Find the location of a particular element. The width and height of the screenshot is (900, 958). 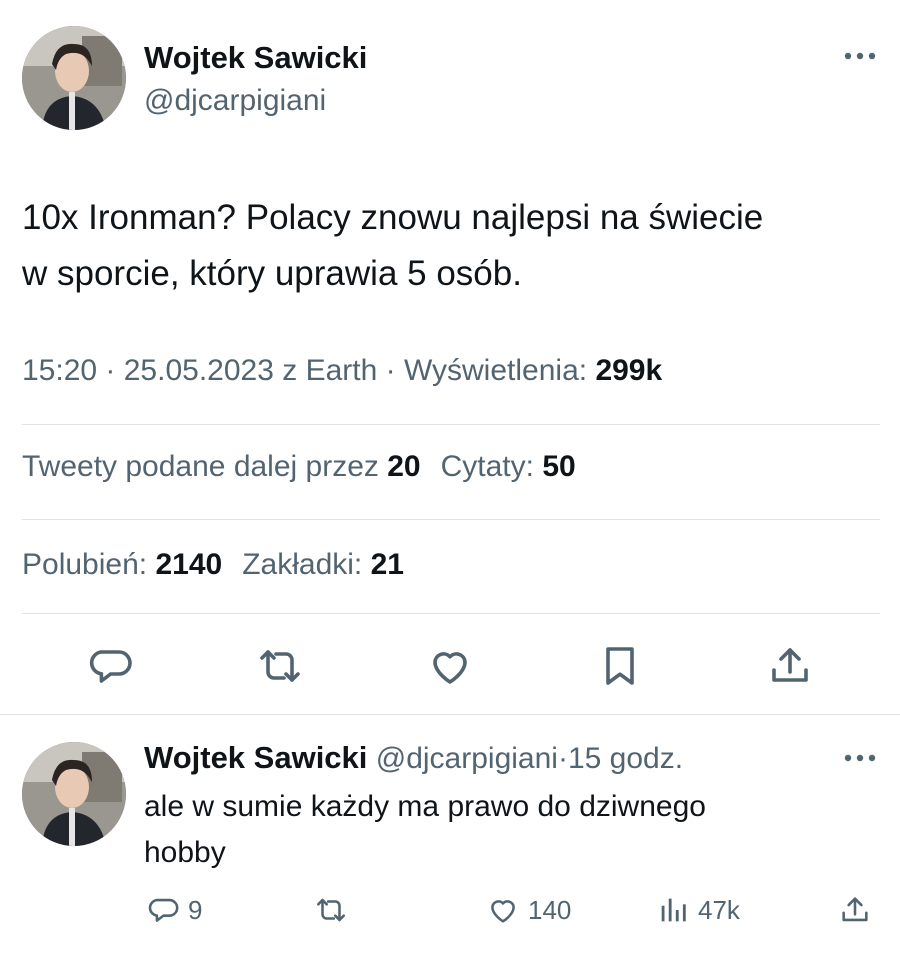

author-avatar is located at coordinates (74, 78).